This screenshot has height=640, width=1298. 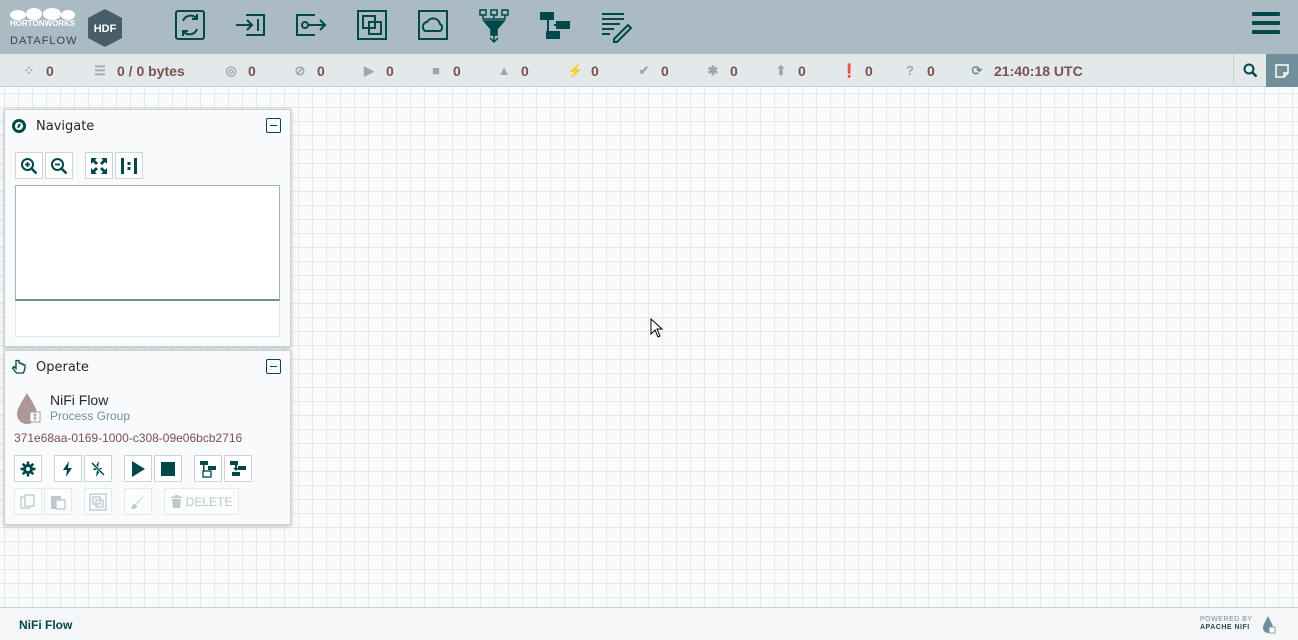 What do you see at coordinates (79, 400) in the screenshot?
I see `selection-name: NiFi Flow` at bounding box center [79, 400].